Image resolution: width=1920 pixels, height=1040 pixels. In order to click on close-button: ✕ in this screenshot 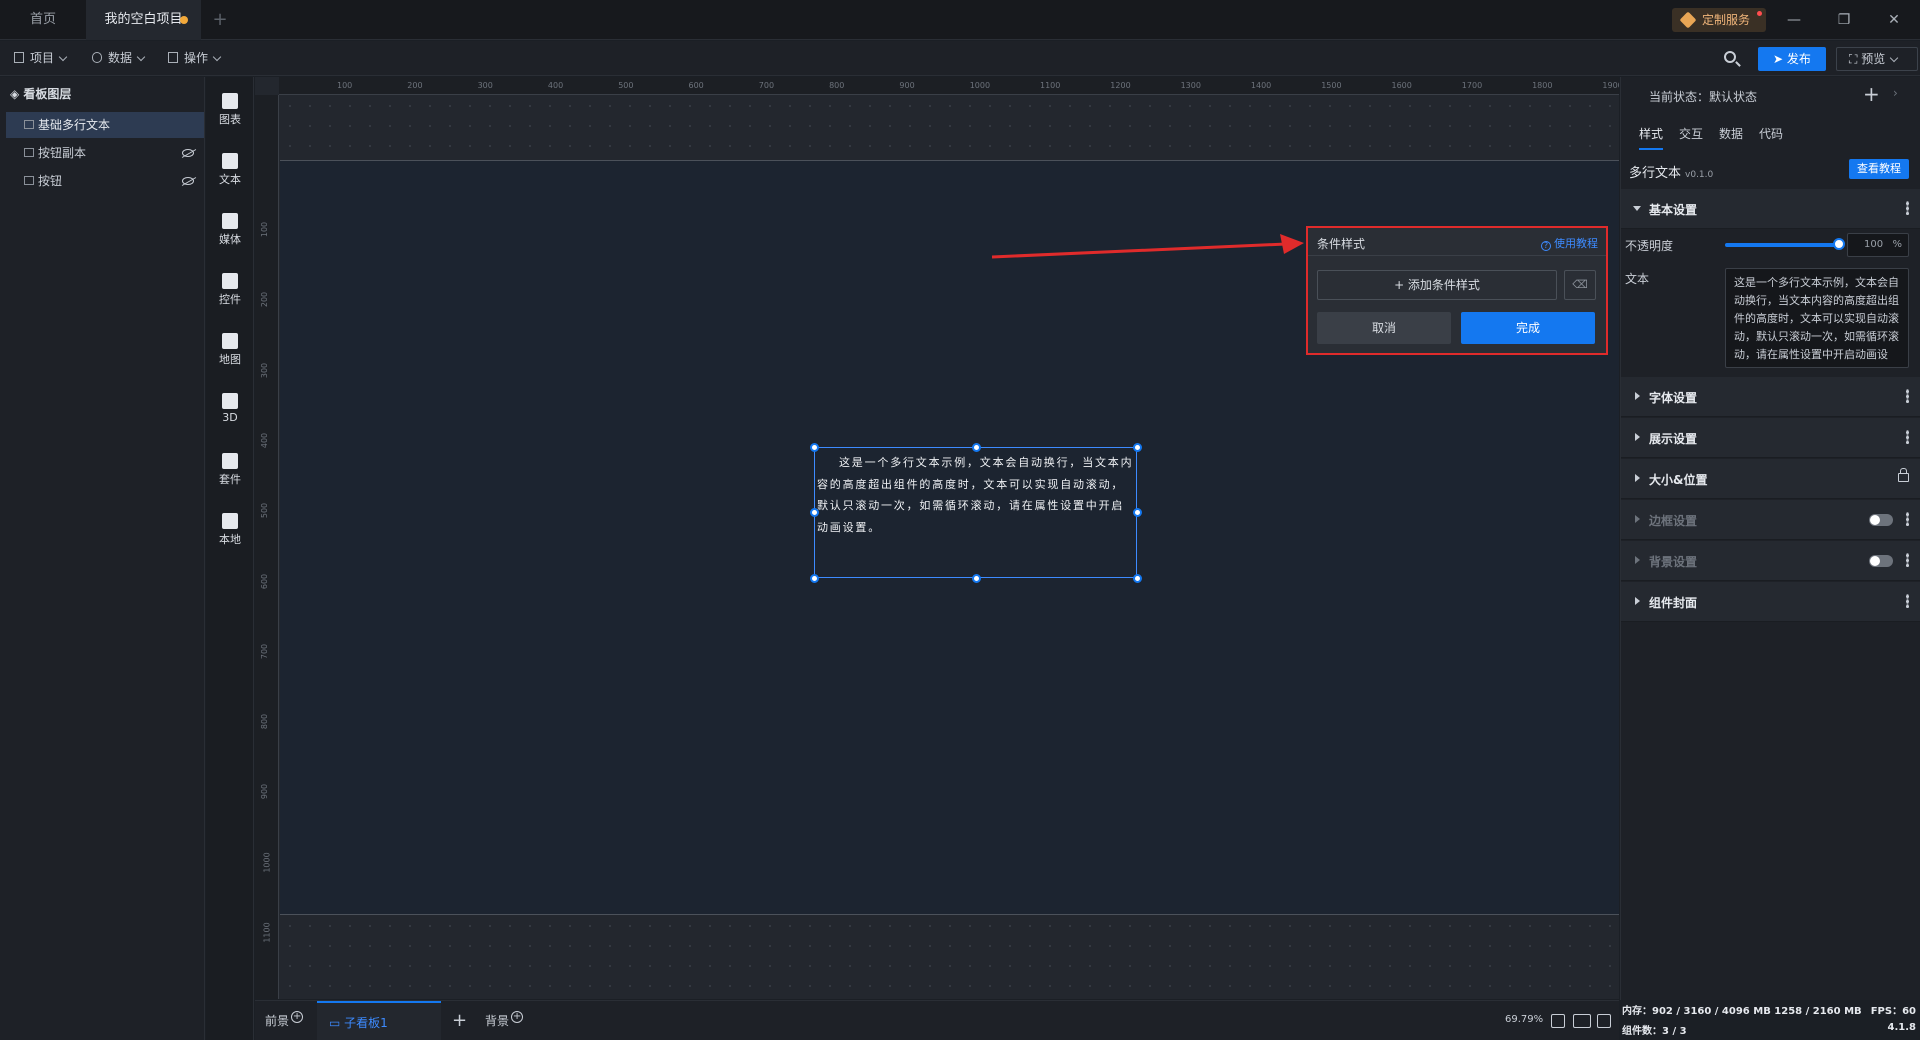, I will do `click(1894, 20)`.